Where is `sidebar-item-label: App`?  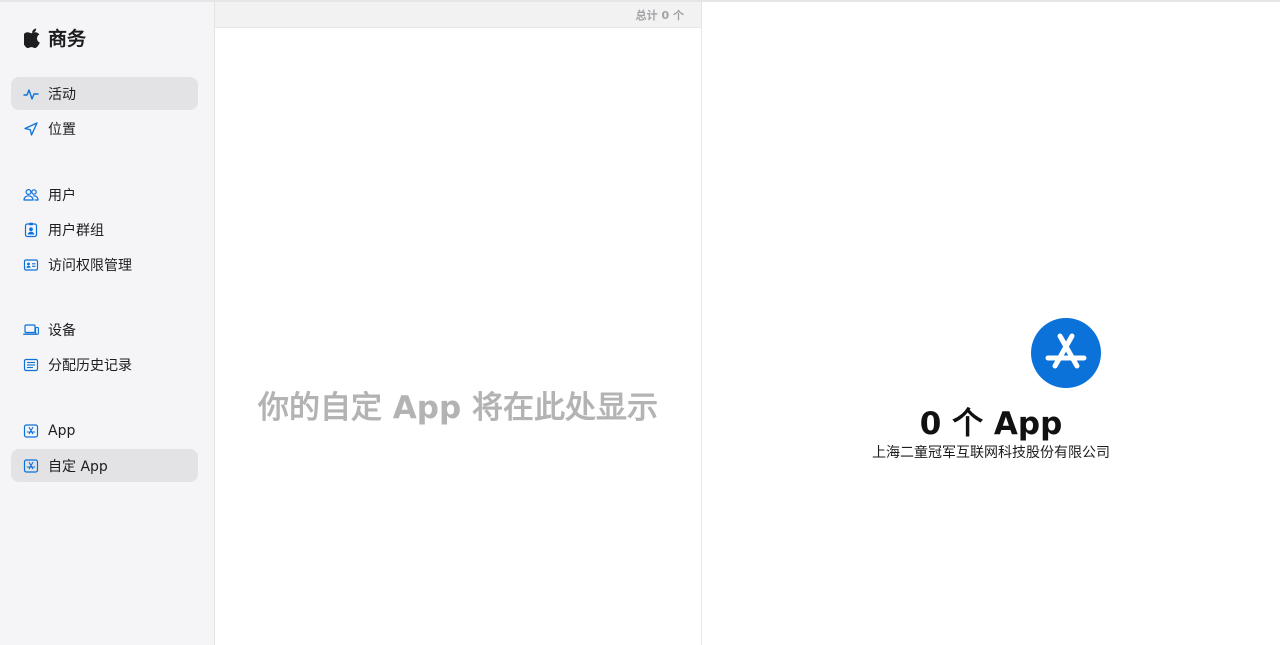 sidebar-item-label: App is located at coordinates (62, 430).